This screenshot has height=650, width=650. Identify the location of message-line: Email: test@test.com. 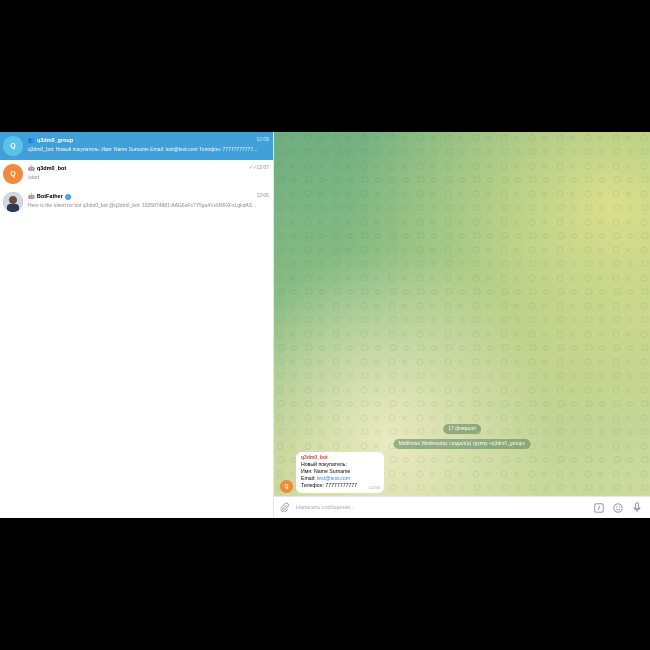
(340, 479).